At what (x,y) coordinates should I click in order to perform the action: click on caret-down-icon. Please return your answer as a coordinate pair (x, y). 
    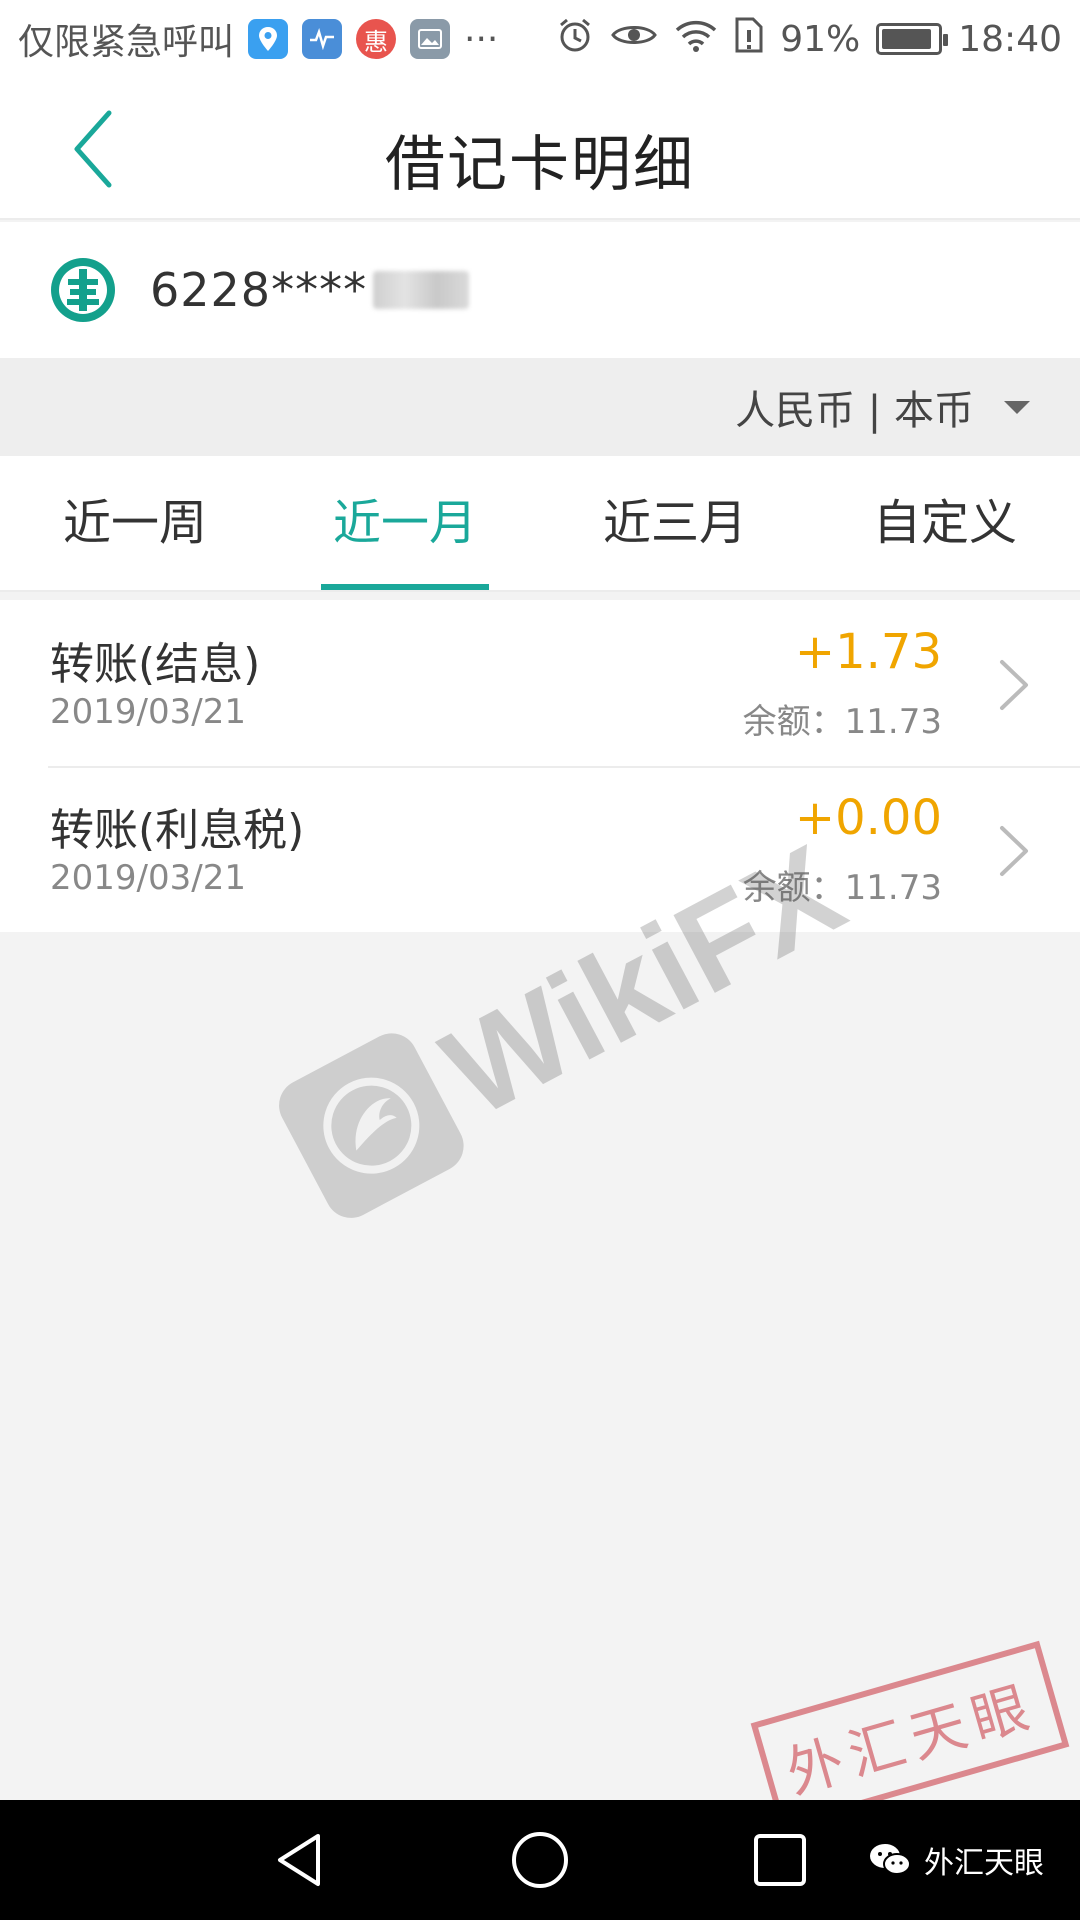
    Looking at the image, I should click on (1017, 407).